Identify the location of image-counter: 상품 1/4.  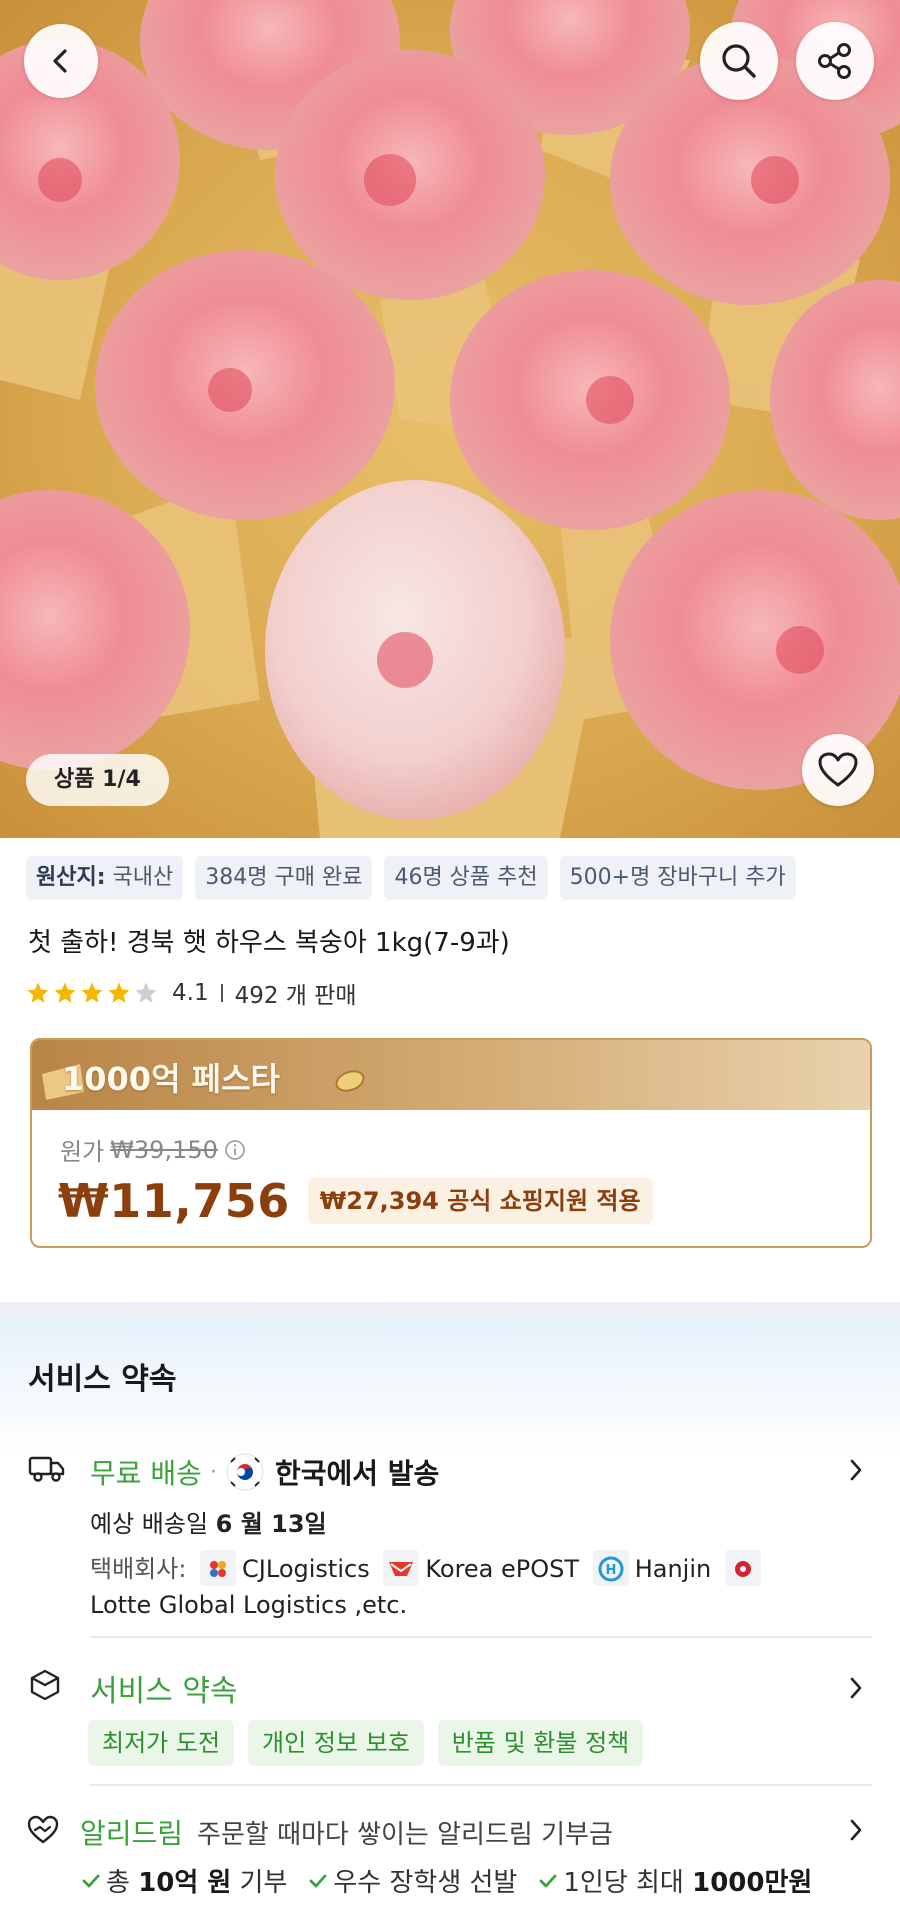
(97, 780).